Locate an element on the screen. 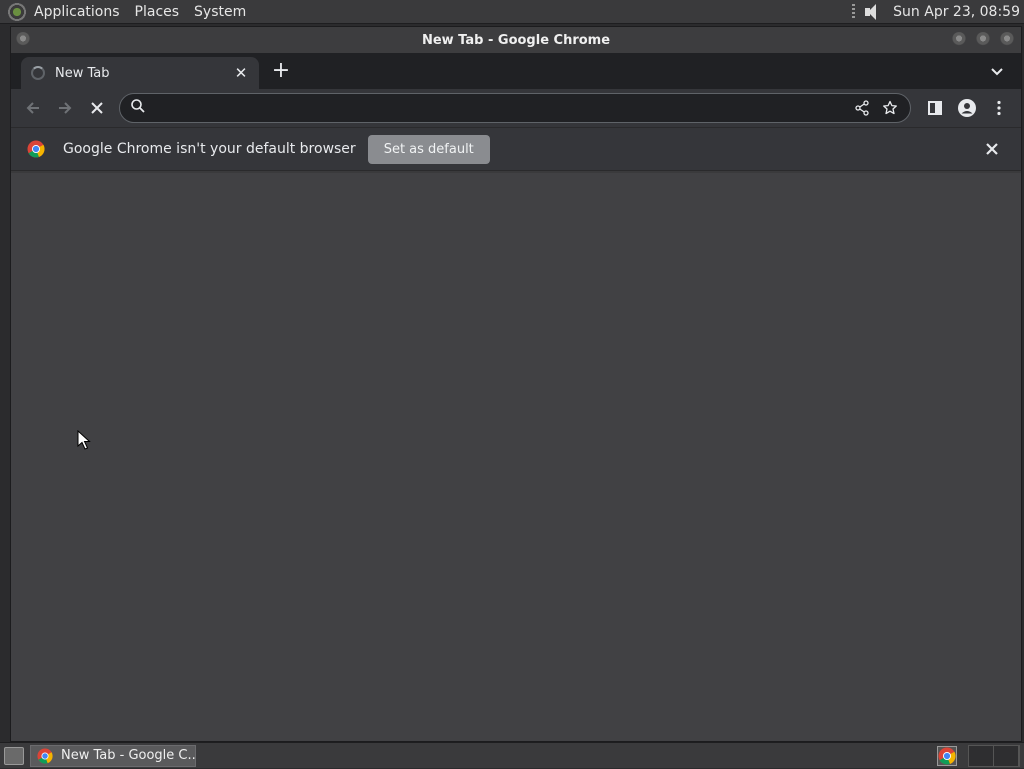 The image size is (1024, 769). arrow-left-icon is located at coordinates (32, 108).